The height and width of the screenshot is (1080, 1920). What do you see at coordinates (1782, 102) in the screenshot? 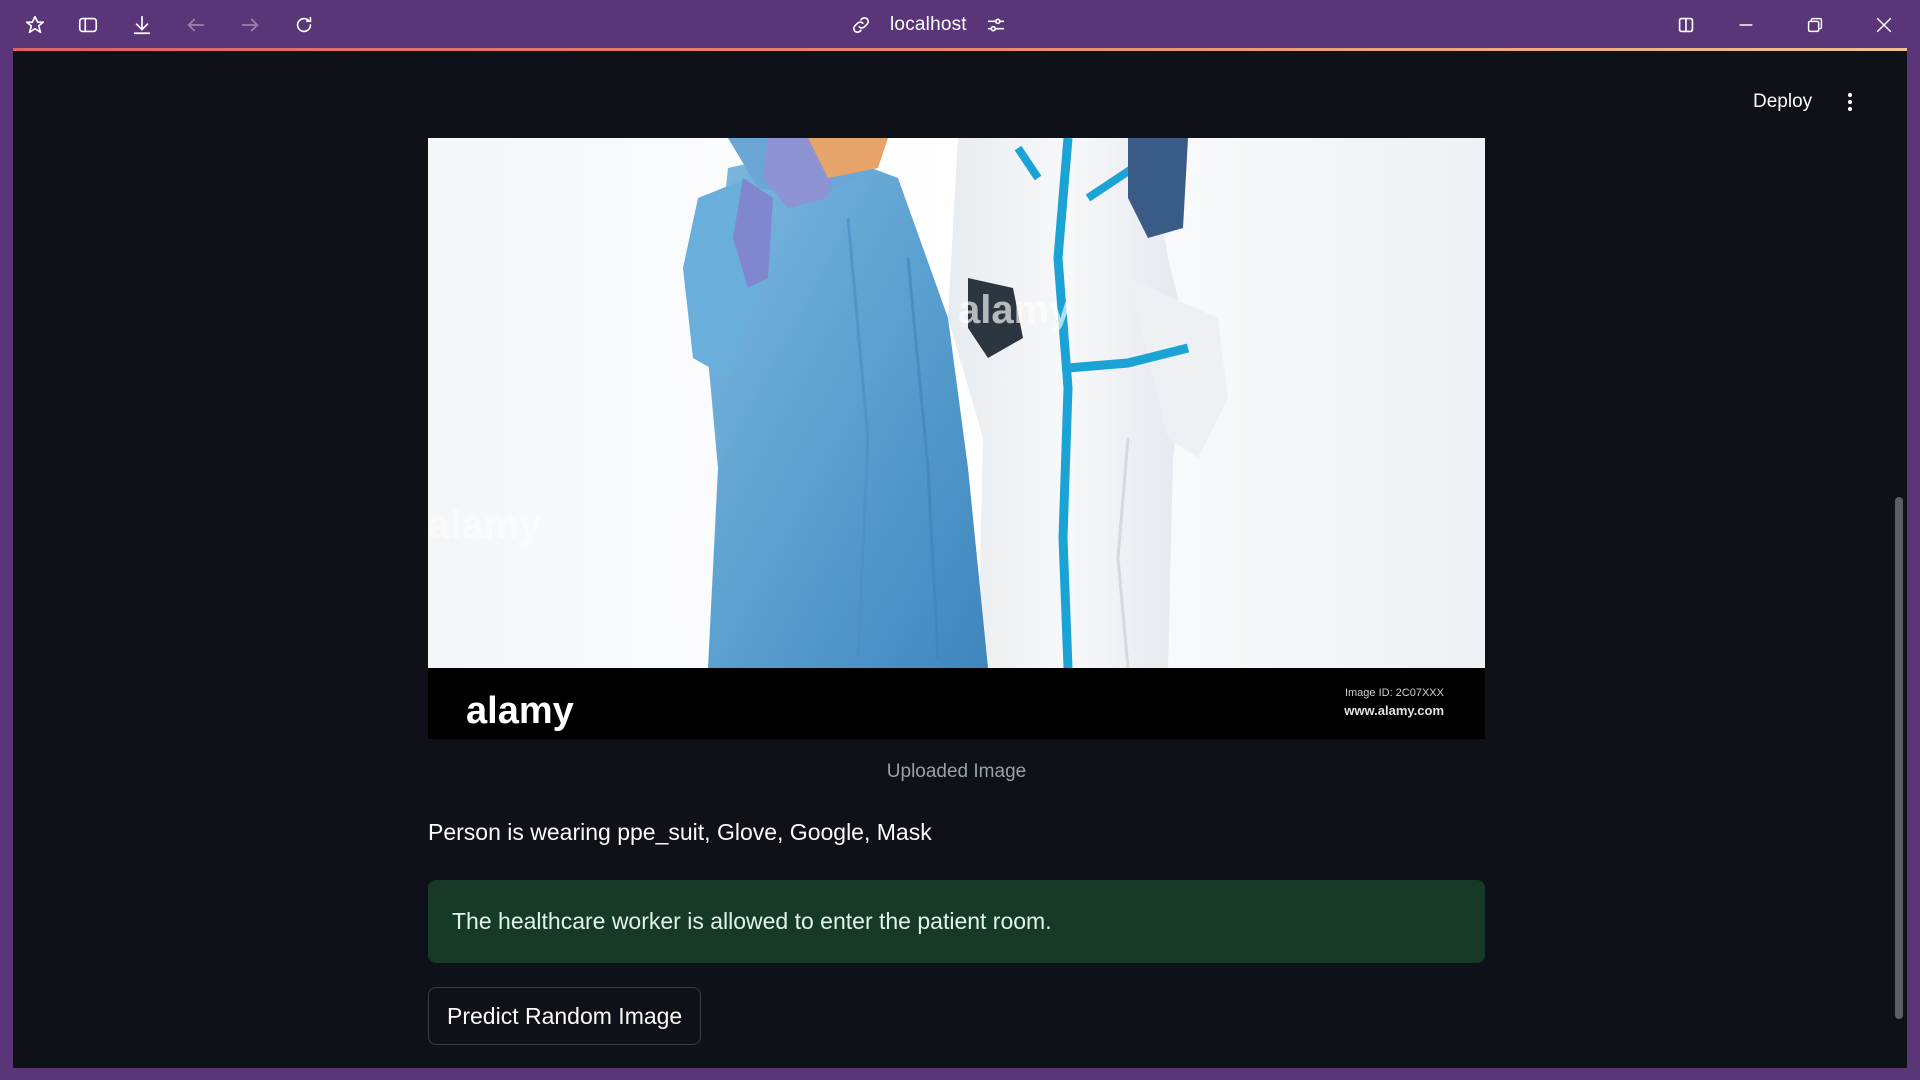
I see `deploy-button: Deploy` at bounding box center [1782, 102].